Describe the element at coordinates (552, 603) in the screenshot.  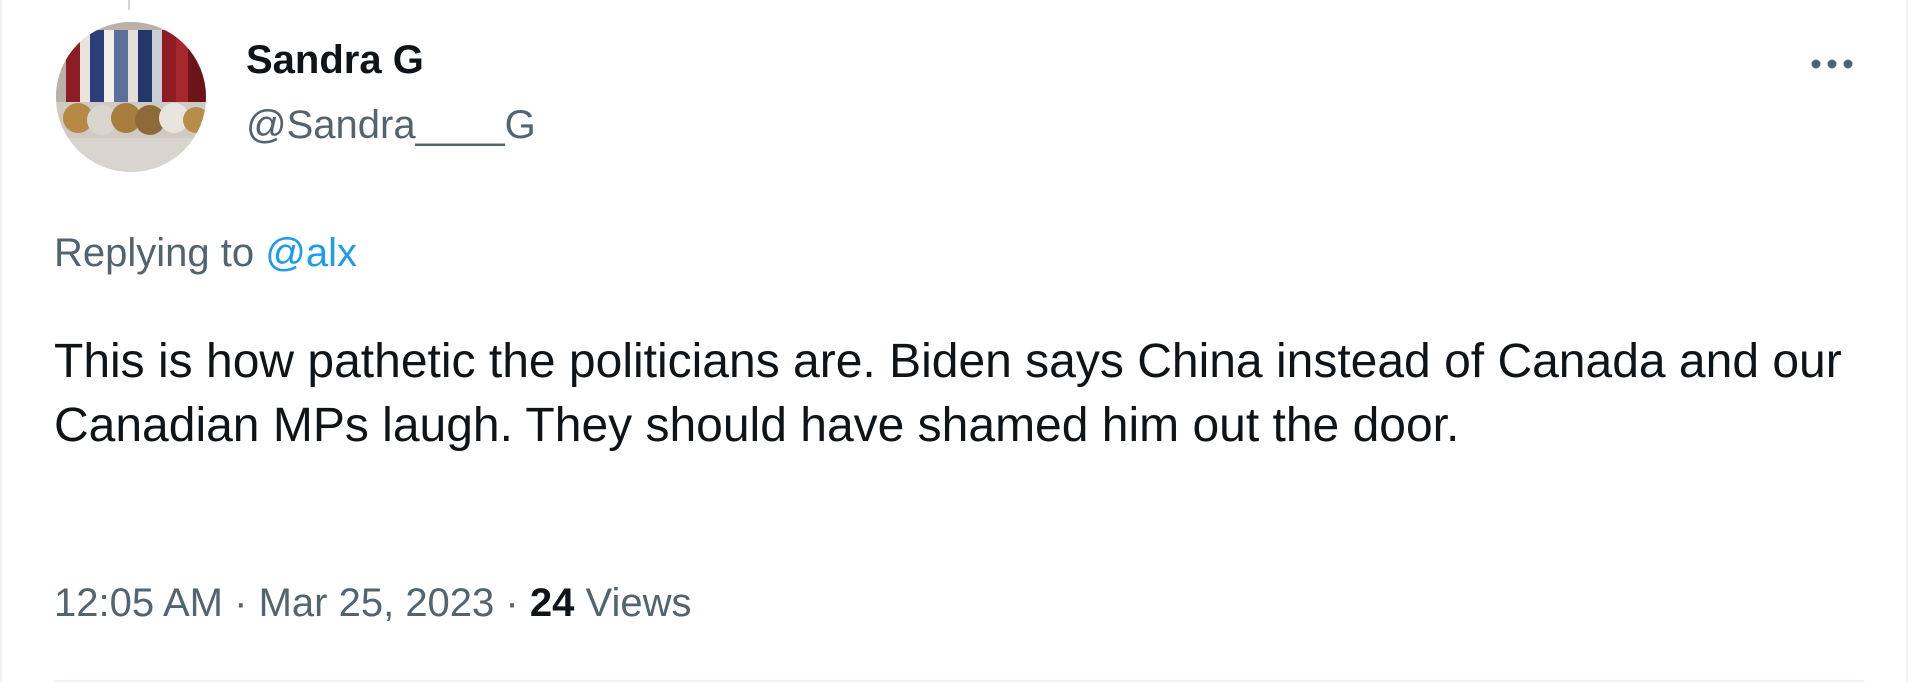
I see `views-count: 24` at that location.